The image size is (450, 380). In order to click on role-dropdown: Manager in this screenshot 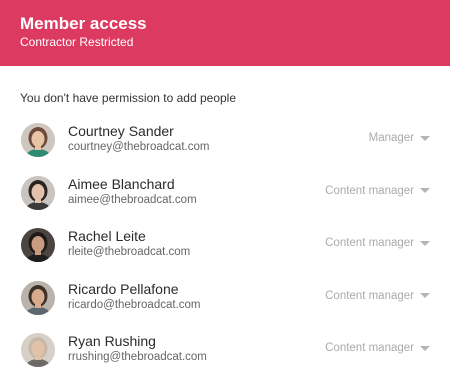, I will do `click(399, 138)`.